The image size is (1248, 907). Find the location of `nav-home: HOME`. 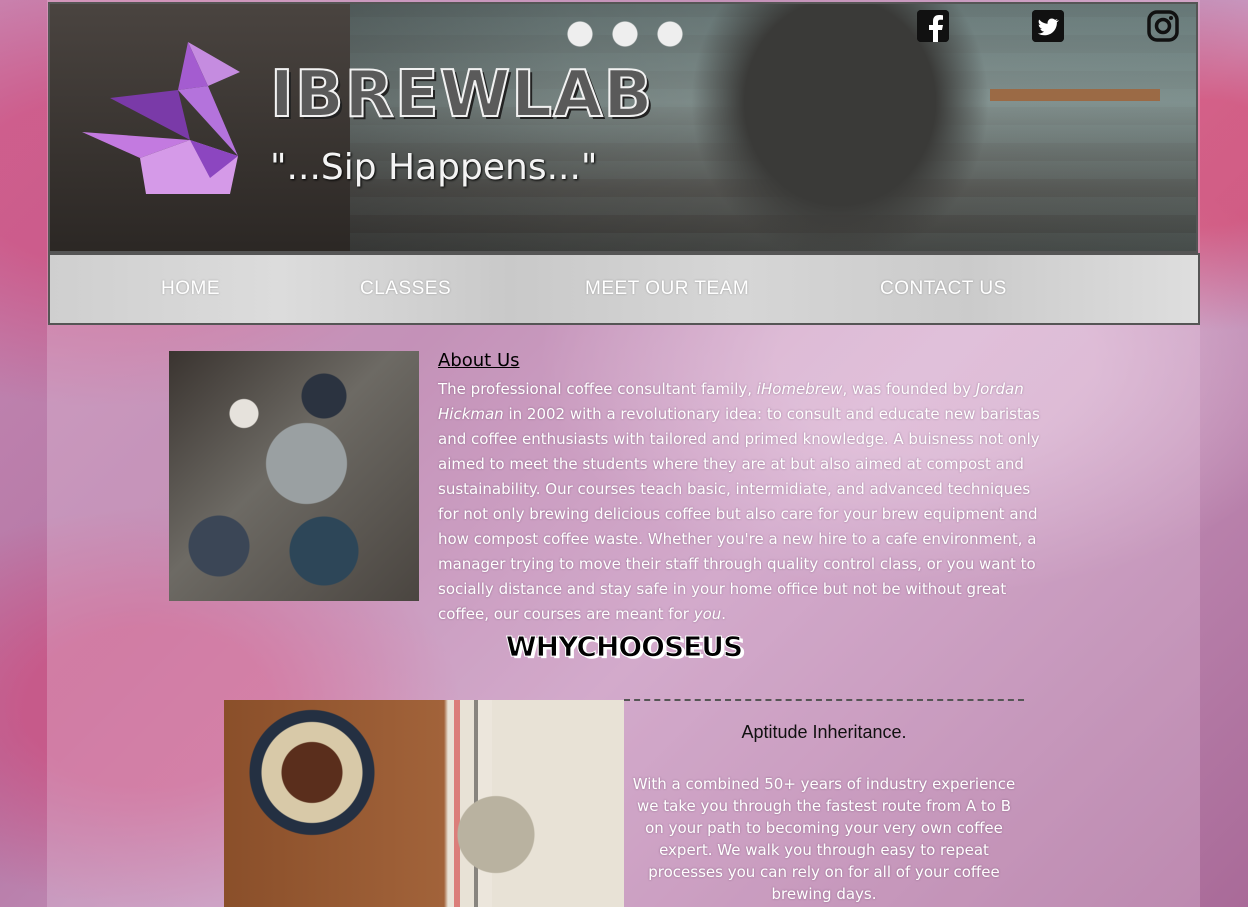

nav-home: HOME is located at coordinates (190, 289).